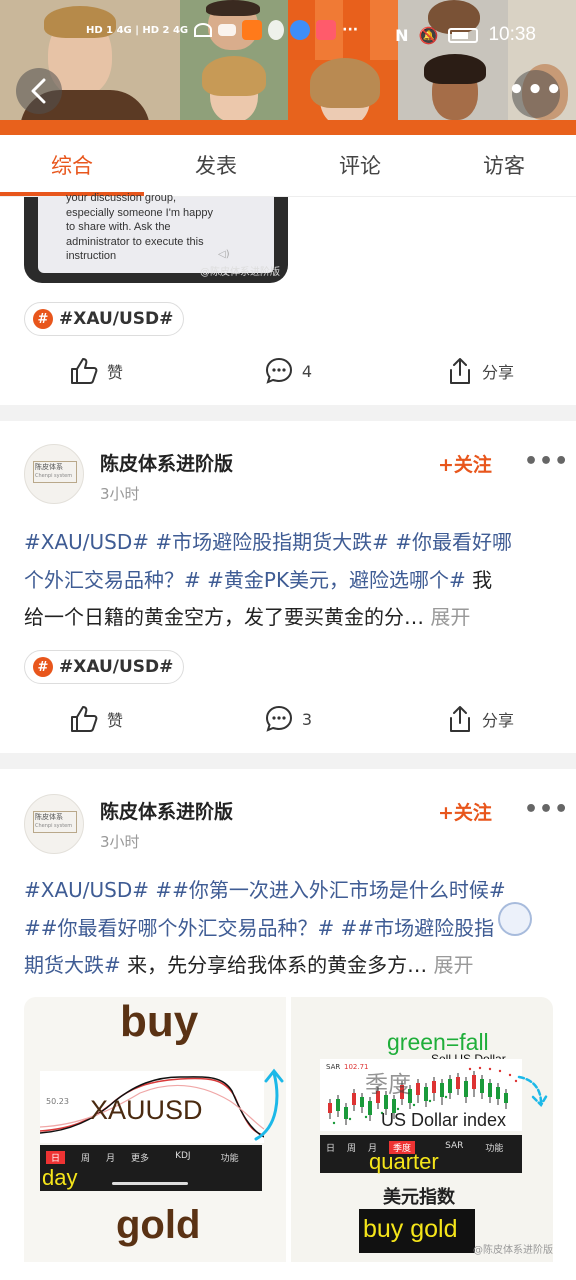  Describe the element at coordinates (112, 580) in the screenshot. I see `hashtag-link: 个外汇交易品种？#` at that location.